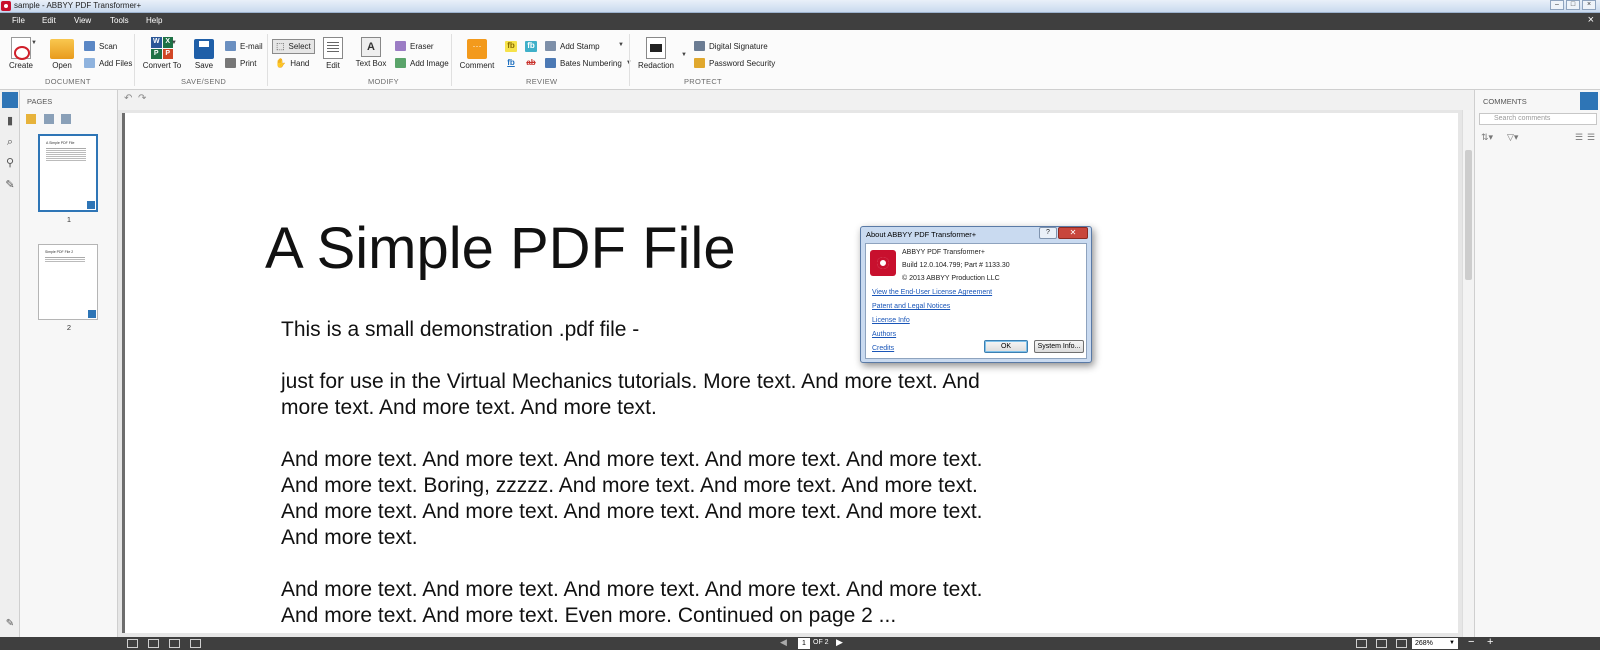 The height and width of the screenshot is (650, 1600). Describe the element at coordinates (800, 21) in the screenshot. I see `menu-bar: File Edit View Tools Help ×` at that location.